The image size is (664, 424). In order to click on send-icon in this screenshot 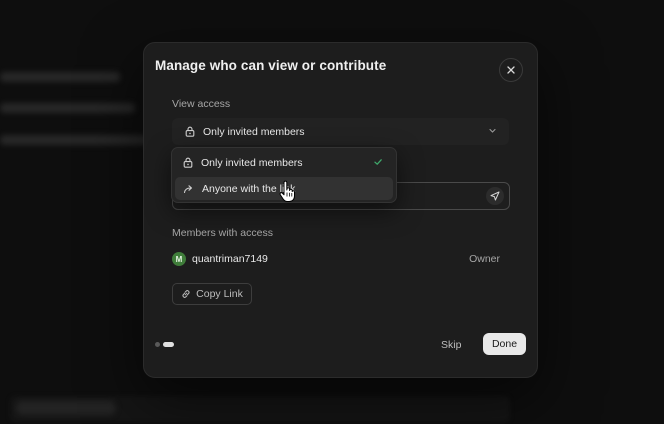, I will do `click(495, 196)`.